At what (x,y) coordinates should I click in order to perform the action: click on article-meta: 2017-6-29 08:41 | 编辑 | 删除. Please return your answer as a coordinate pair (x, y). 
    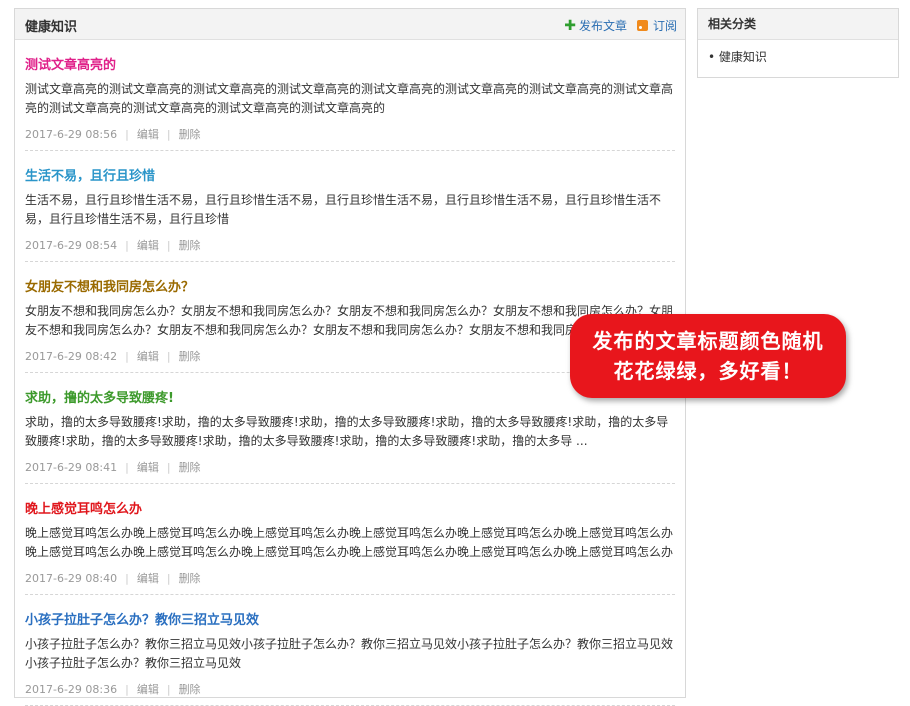
    Looking at the image, I should click on (350, 467).